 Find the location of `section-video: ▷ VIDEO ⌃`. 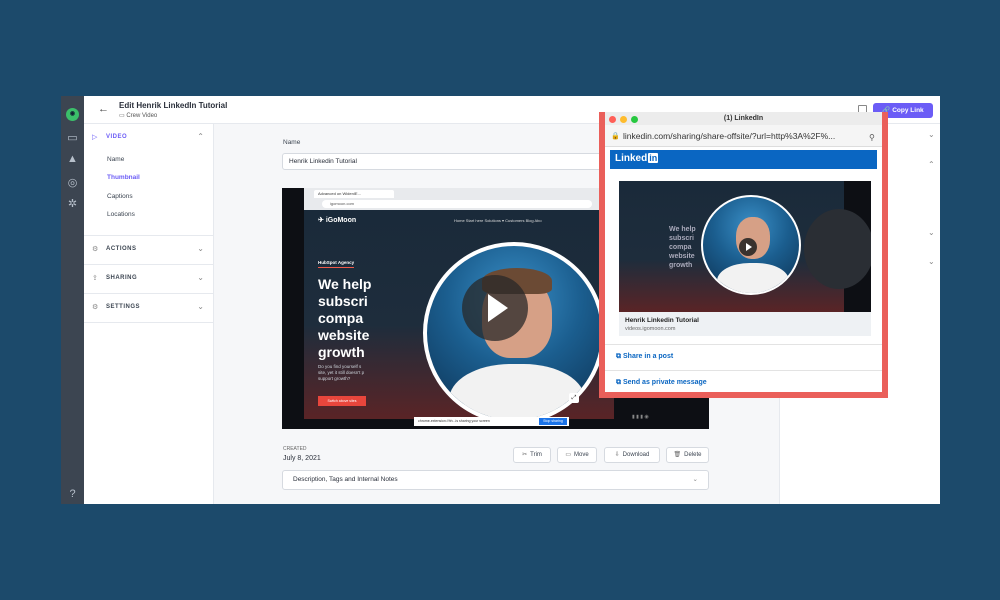

section-video: ▷ VIDEO ⌃ is located at coordinates (149, 180).